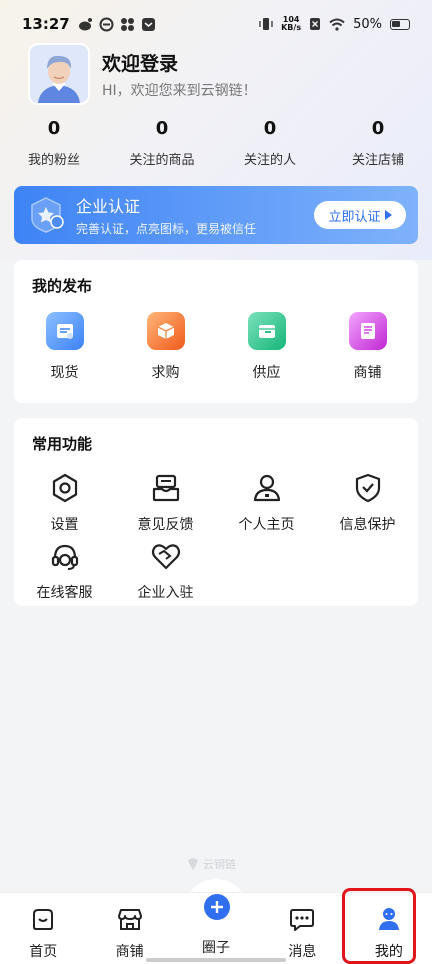 The width and height of the screenshot is (432, 964). I want to click on net-speed-unit: KB/s, so click(291, 27).